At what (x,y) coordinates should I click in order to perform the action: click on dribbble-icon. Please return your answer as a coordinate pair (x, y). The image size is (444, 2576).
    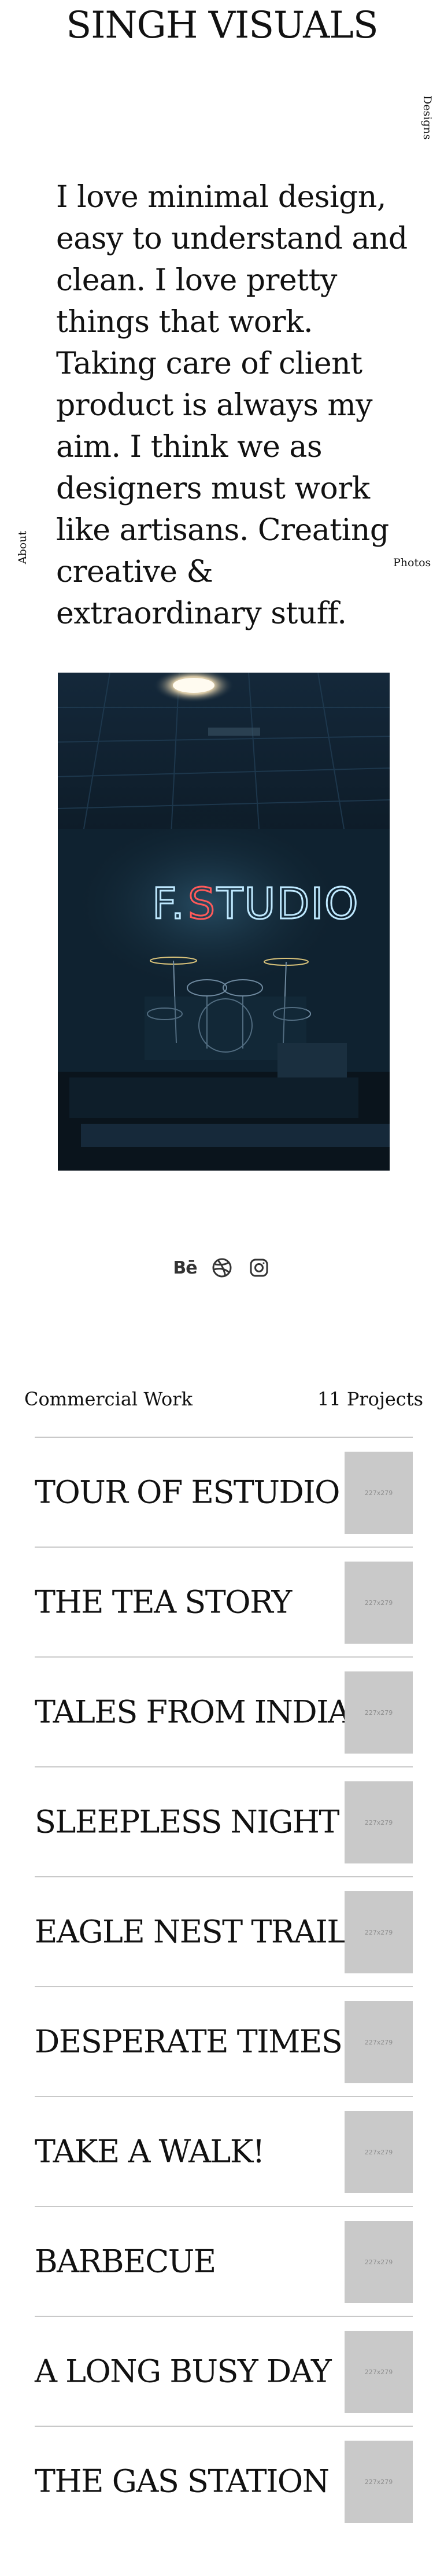
    Looking at the image, I should click on (222, 1267).